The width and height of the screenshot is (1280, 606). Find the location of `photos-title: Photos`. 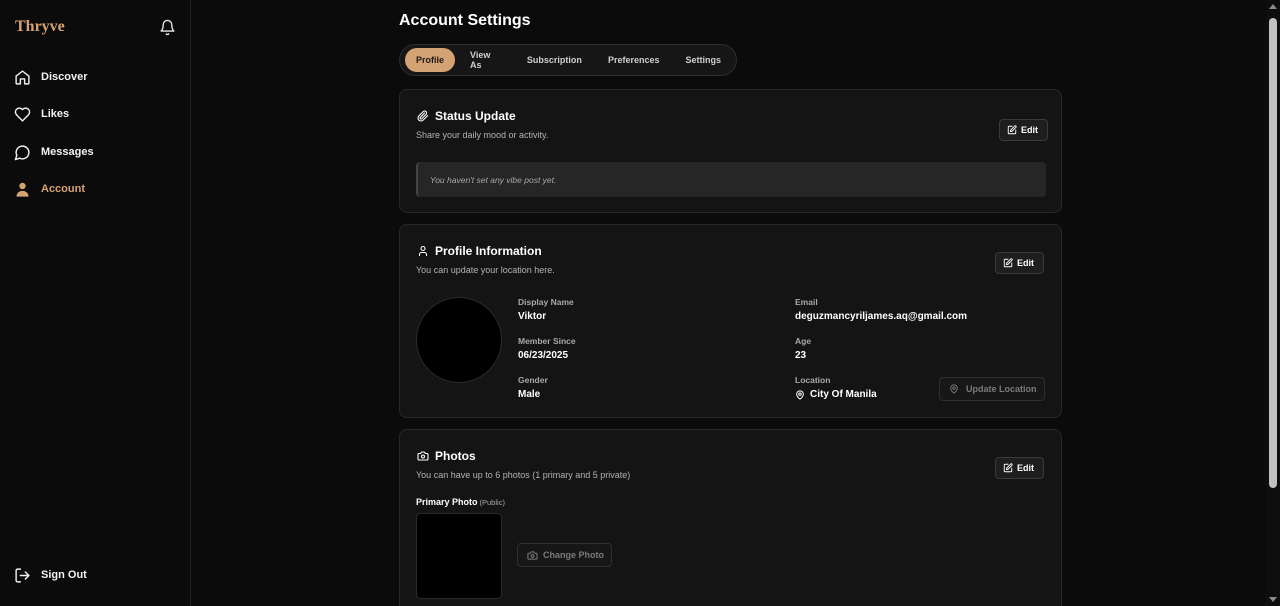

photos-title: Photos is located at coordinates (446, 456).